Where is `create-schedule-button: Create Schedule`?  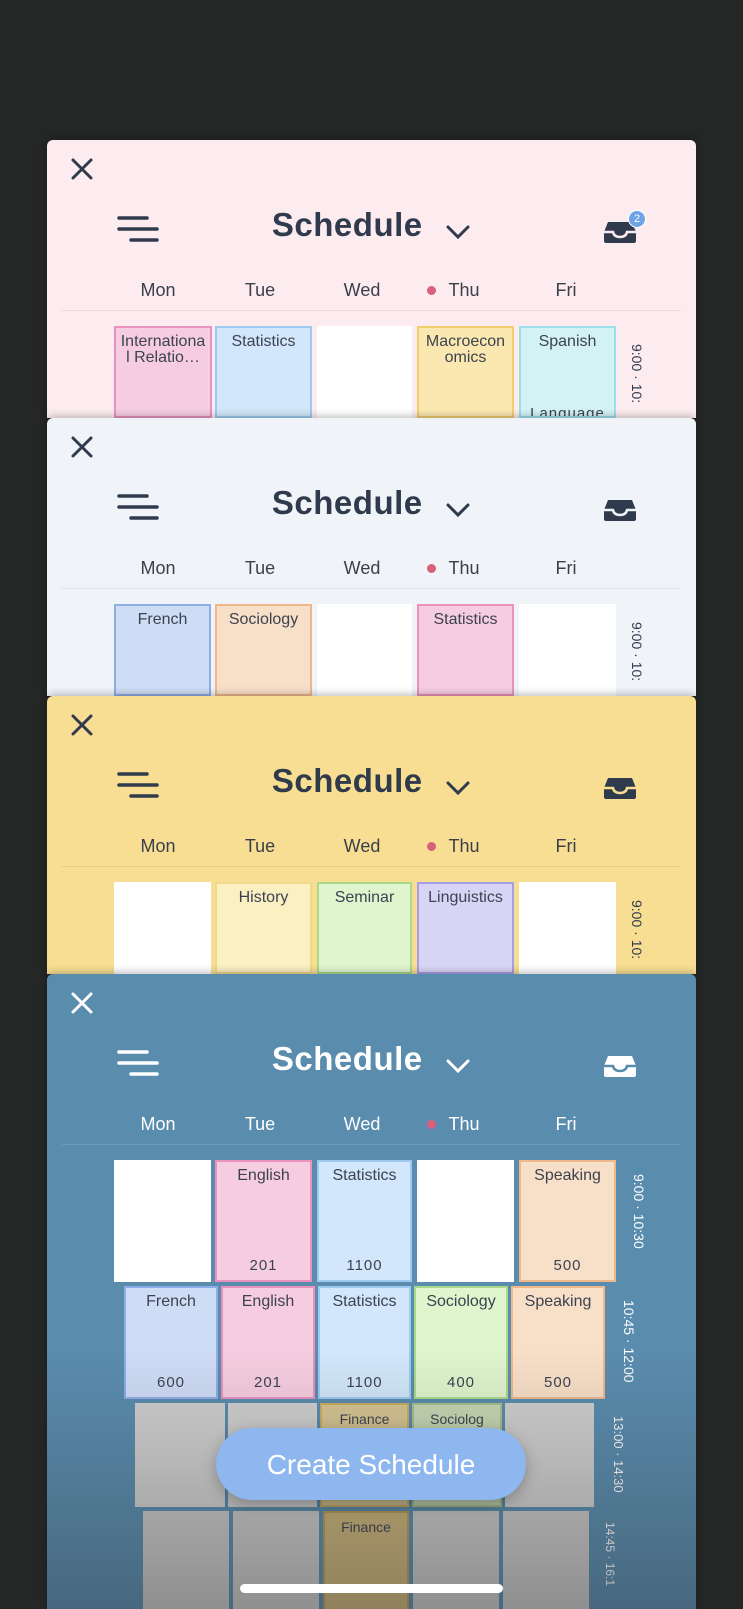 create-schedule-button: Create Schedule is located at coordinates (371, 1464).